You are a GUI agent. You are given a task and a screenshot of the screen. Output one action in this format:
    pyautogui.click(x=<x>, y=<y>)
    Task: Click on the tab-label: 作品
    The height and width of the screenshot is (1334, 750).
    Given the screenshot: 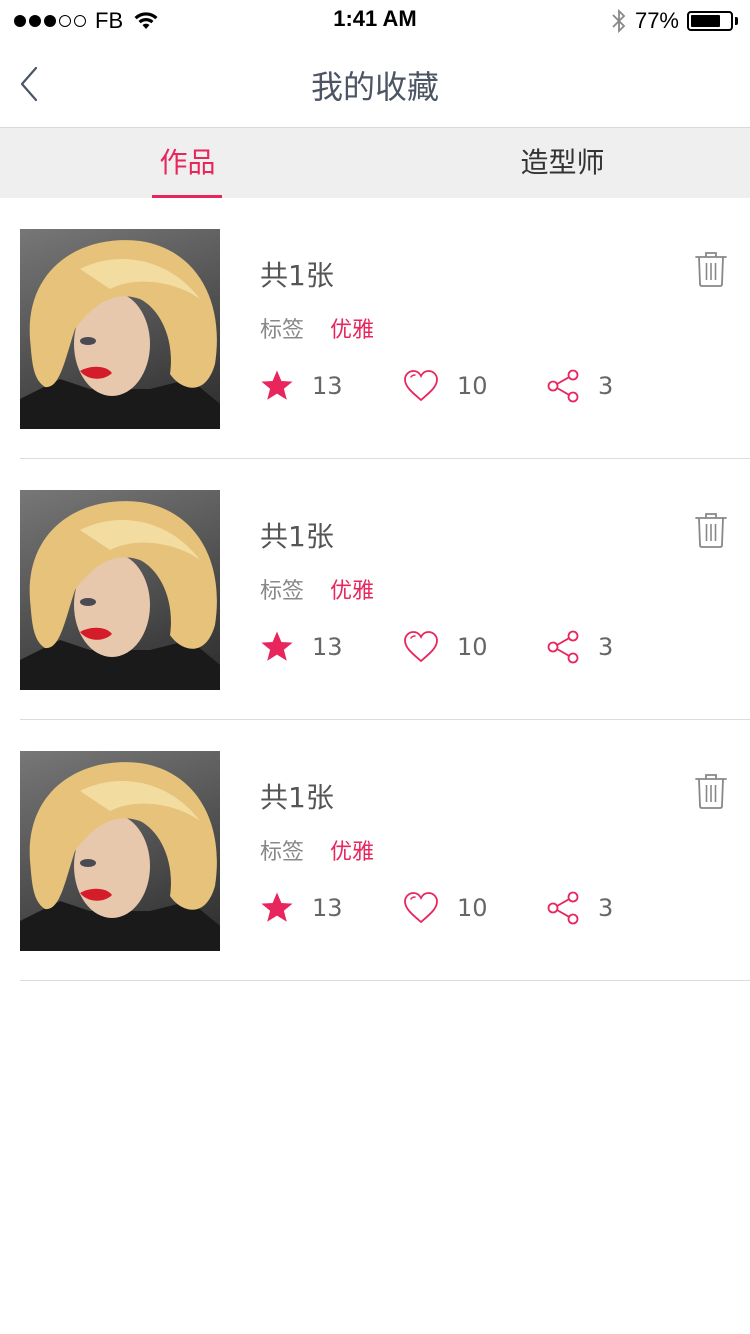 What is the action you would take?
    pyautogui.click(x=187, y=162)
    